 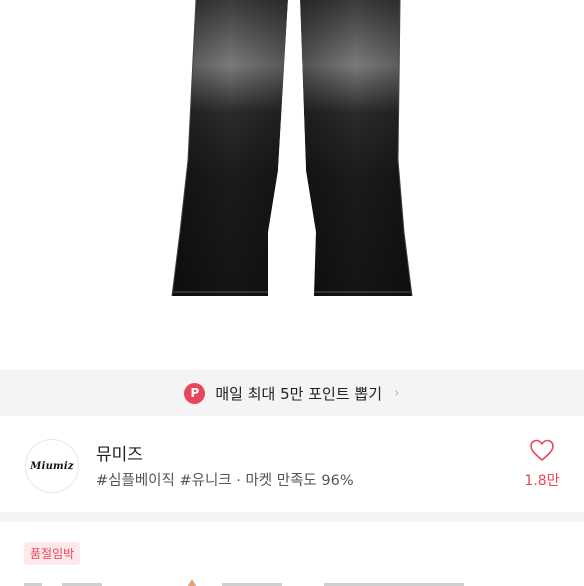 I want to click on section-divider, so click(x=292, y=517).